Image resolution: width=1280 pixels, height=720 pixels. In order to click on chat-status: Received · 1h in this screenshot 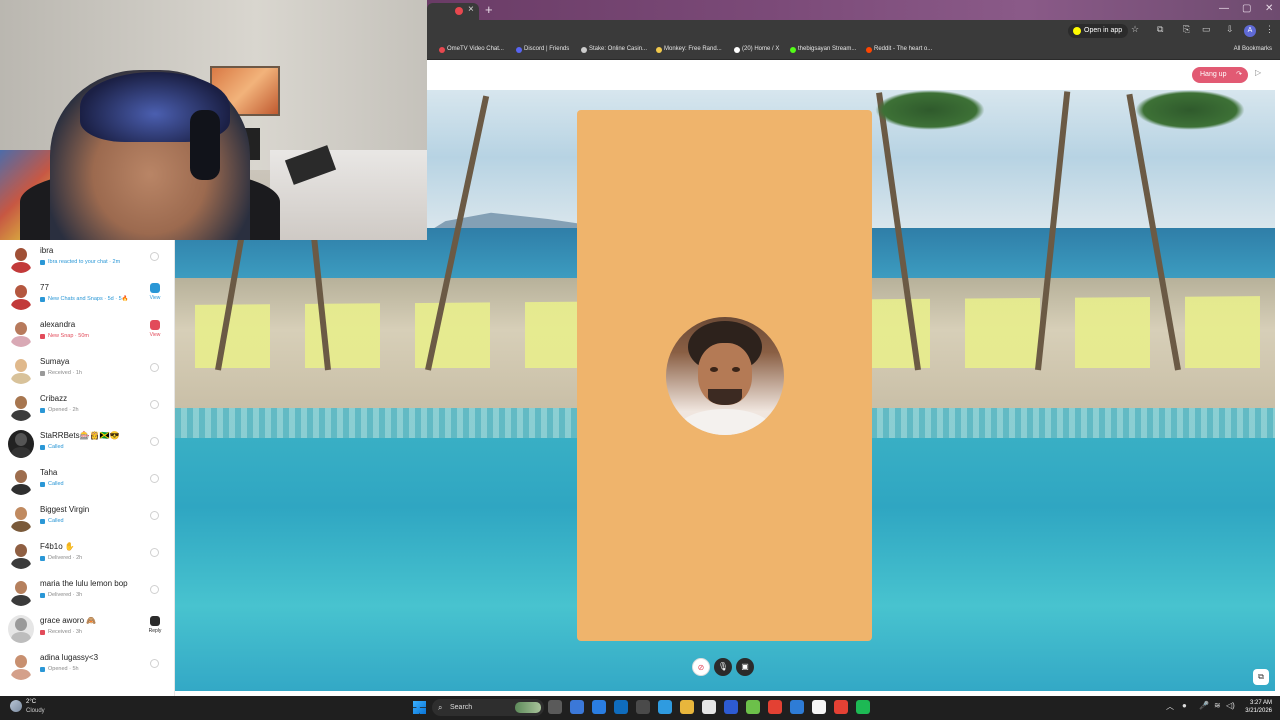, I will do `click(61, 373)`.